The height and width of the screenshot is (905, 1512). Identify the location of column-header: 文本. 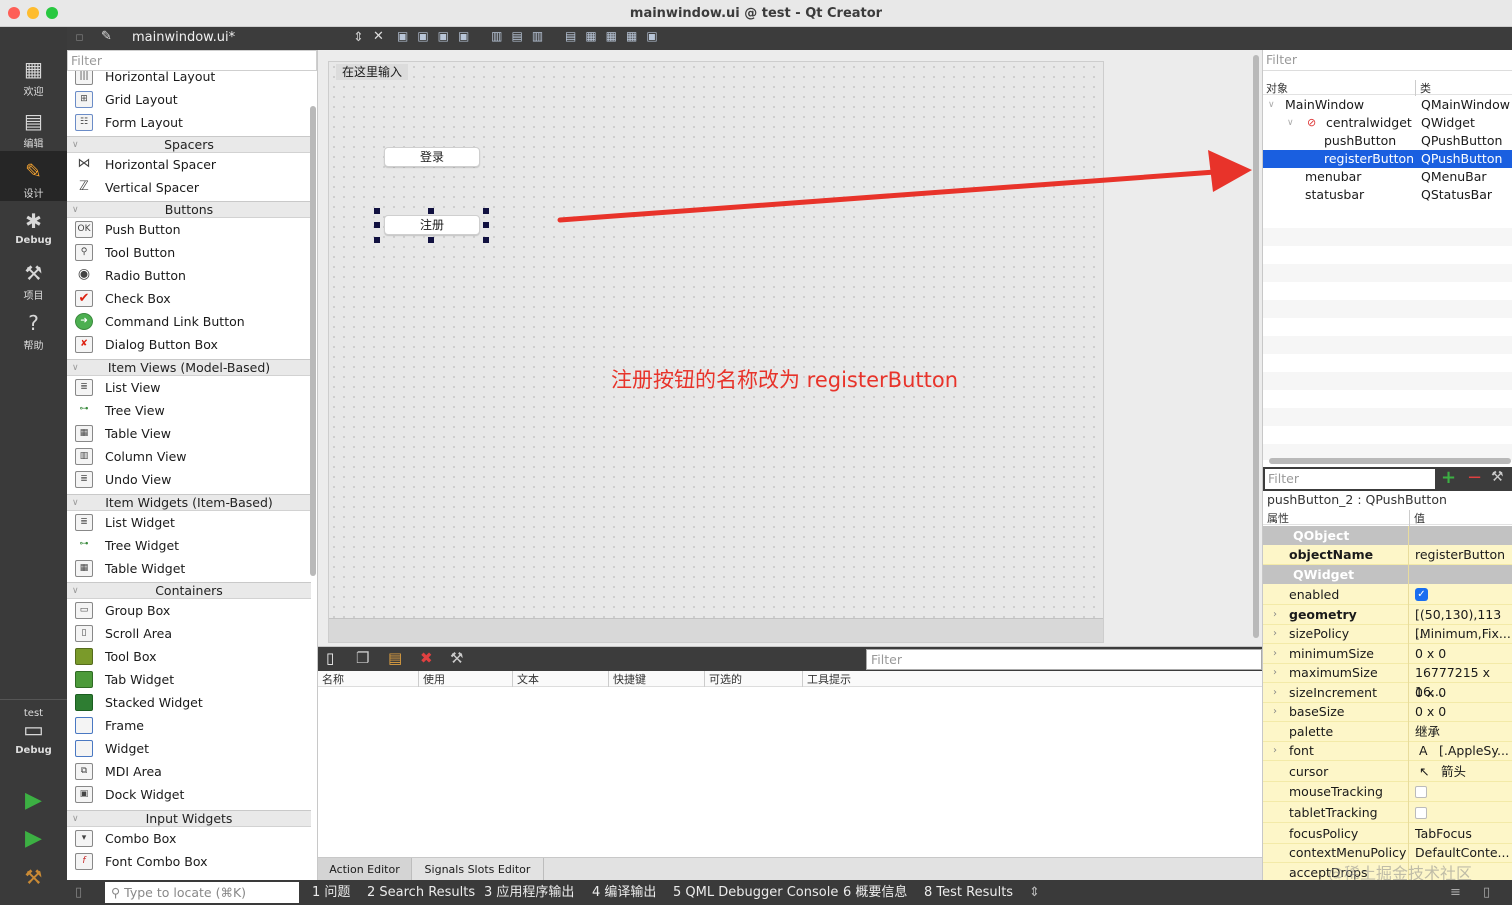
(525, 679).